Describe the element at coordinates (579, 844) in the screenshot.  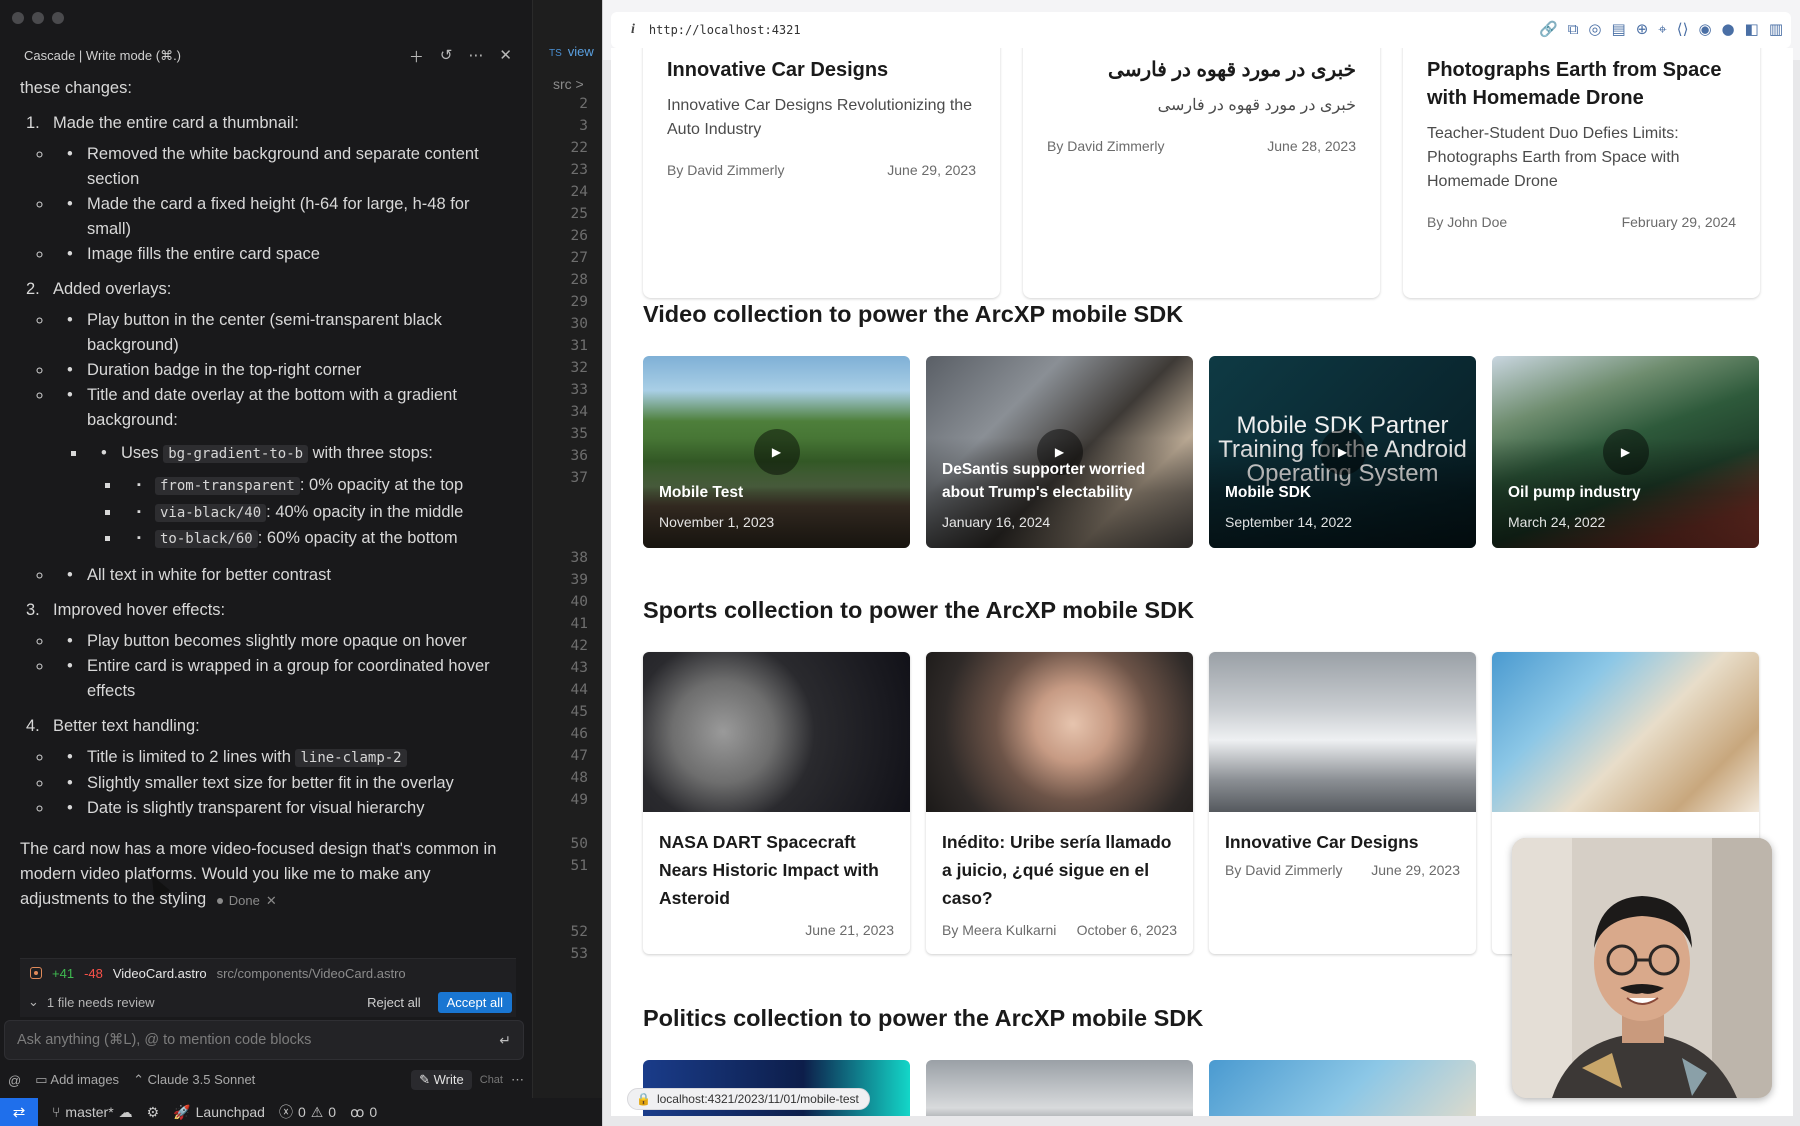
I see `line-number: 50` at that location.